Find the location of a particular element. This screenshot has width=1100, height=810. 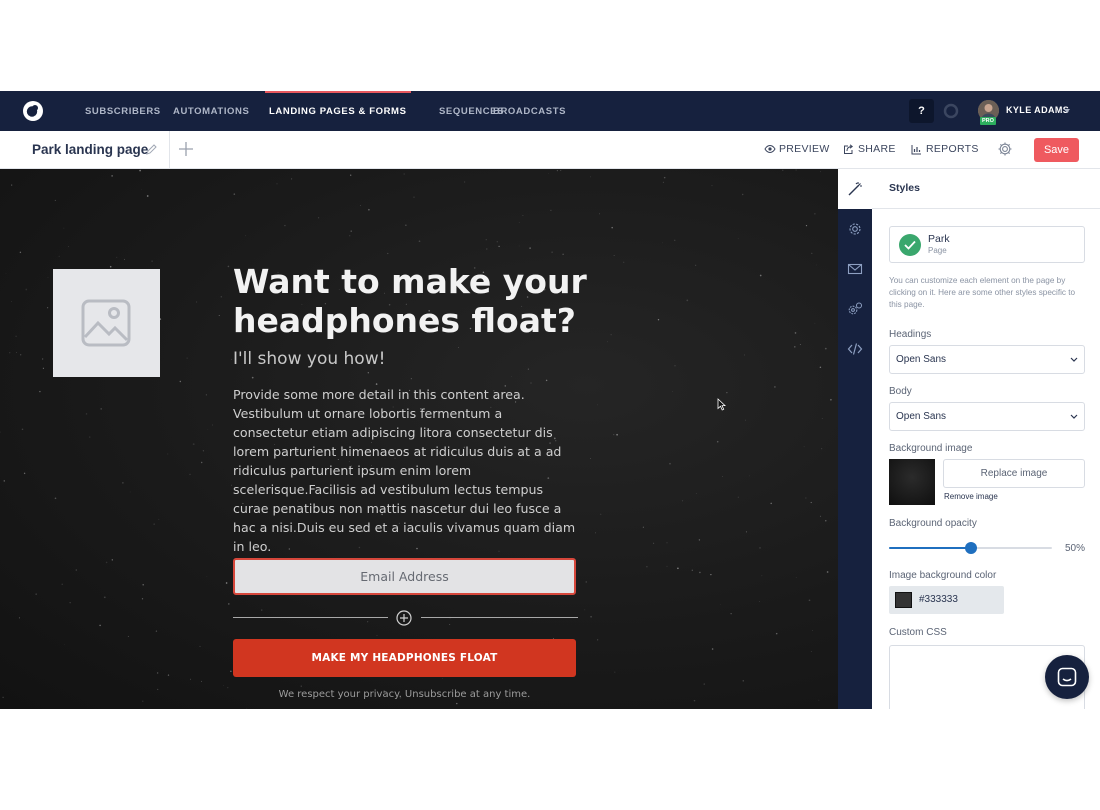

chat-launcher is located at coordinates (1067, 677).